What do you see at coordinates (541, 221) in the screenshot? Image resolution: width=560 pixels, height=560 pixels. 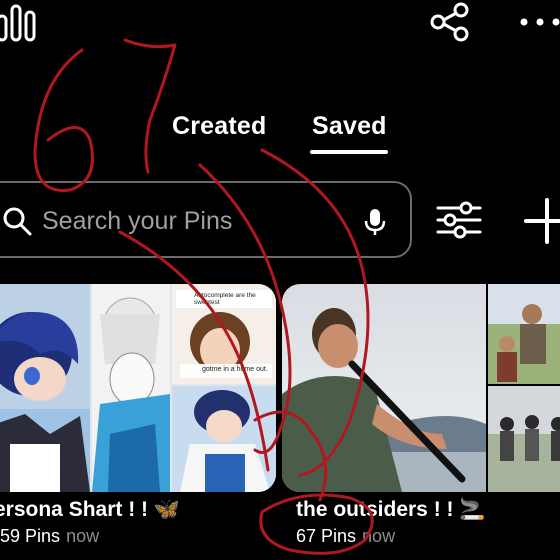 I see `plus-icon` at bounding box center [541, 221].